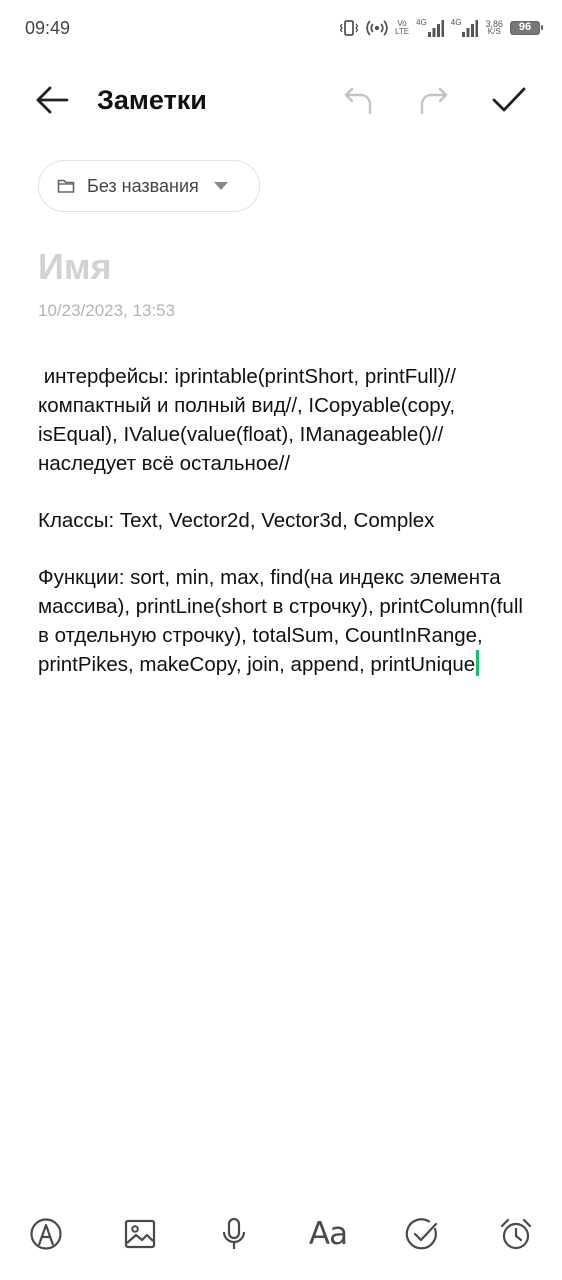 The height and width of the screenshot is (1280, 562). Describe the element at coordinates (152, 100) in the screenshot. I see `page-title: Заметки` at that location.